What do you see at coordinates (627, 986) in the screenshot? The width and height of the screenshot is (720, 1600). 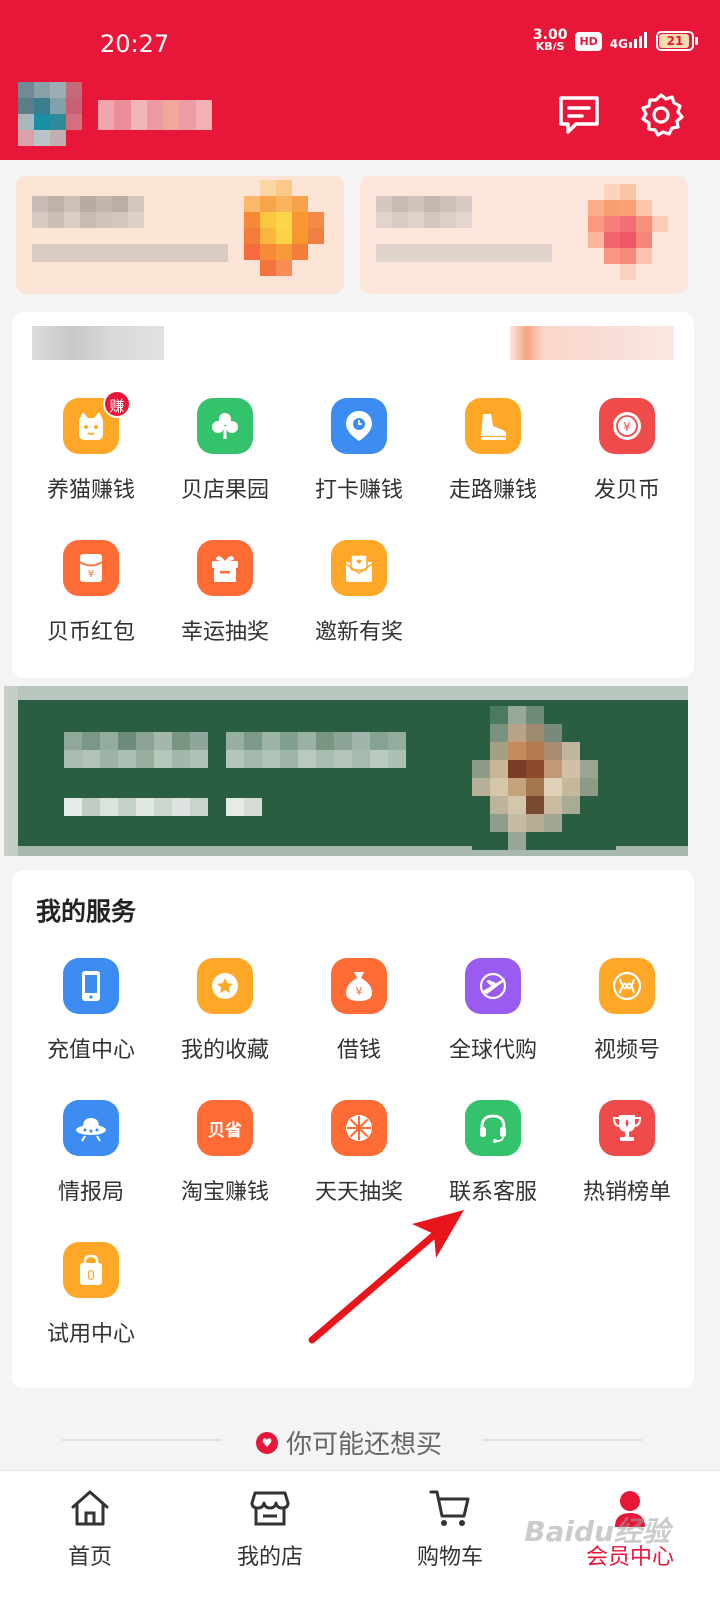 I see `video-channel-icon` at bounding box center [627, 986].